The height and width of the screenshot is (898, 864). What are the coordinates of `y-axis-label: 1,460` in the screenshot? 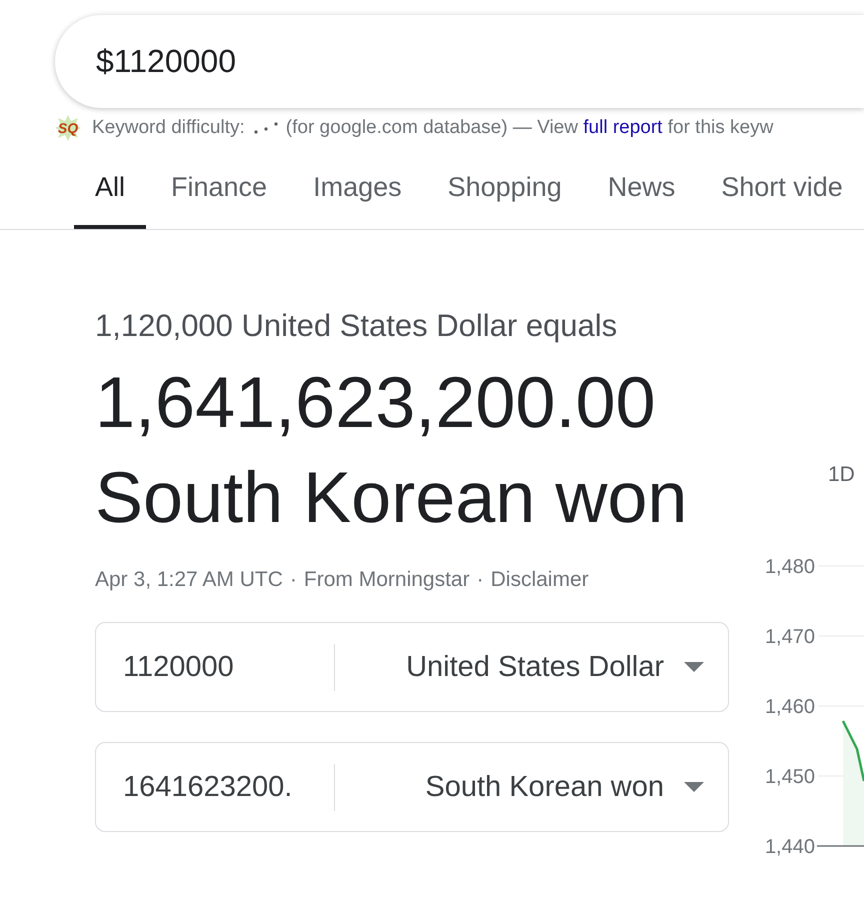 It's located at (789, 707).